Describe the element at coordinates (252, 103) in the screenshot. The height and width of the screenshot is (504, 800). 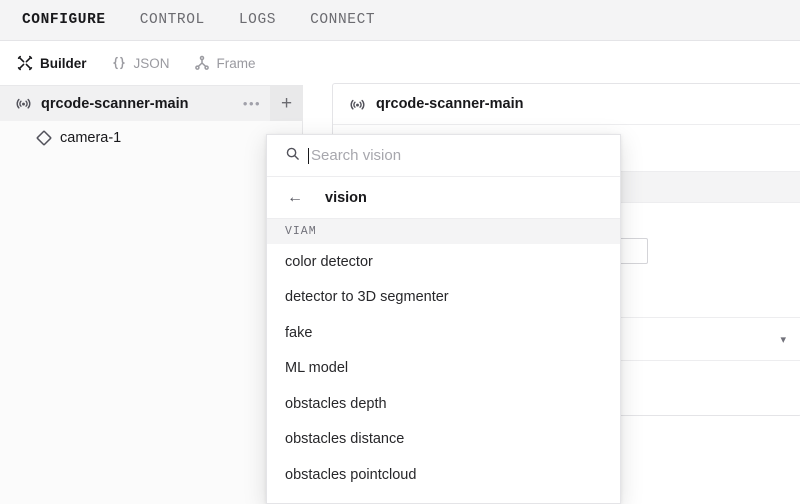
I see `more-options-icon: •••` at that location.